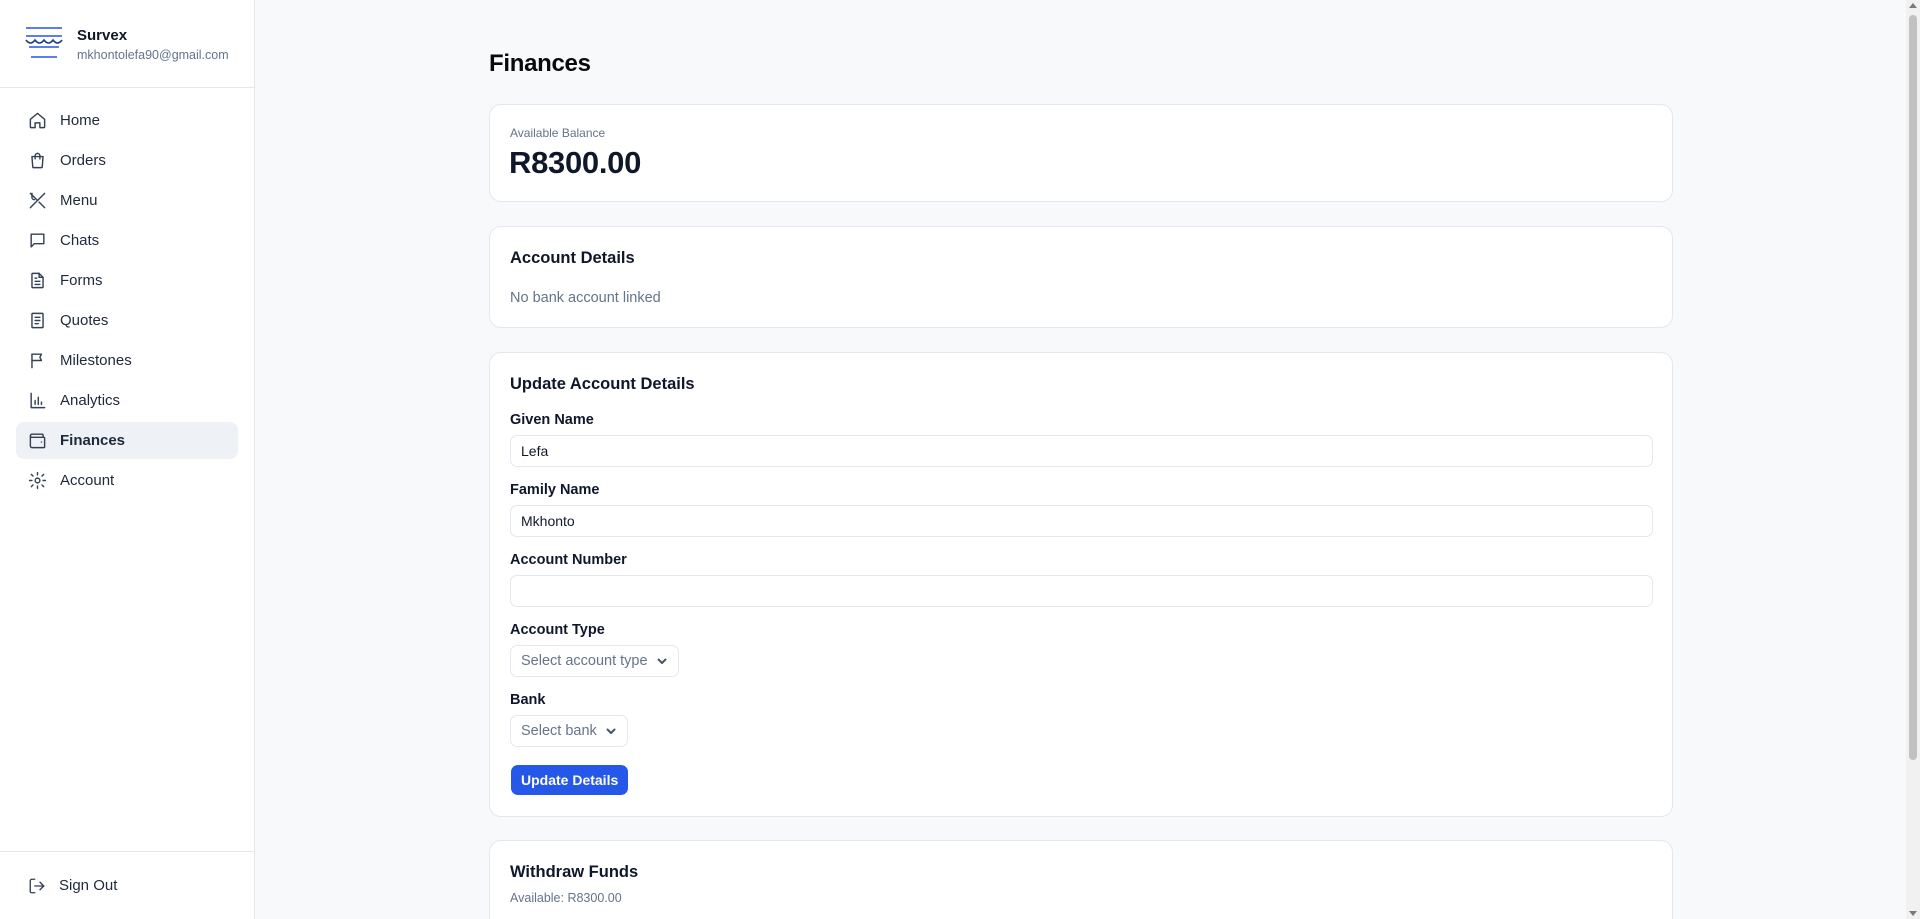  I want to click on home-icon, so click(37, 120).